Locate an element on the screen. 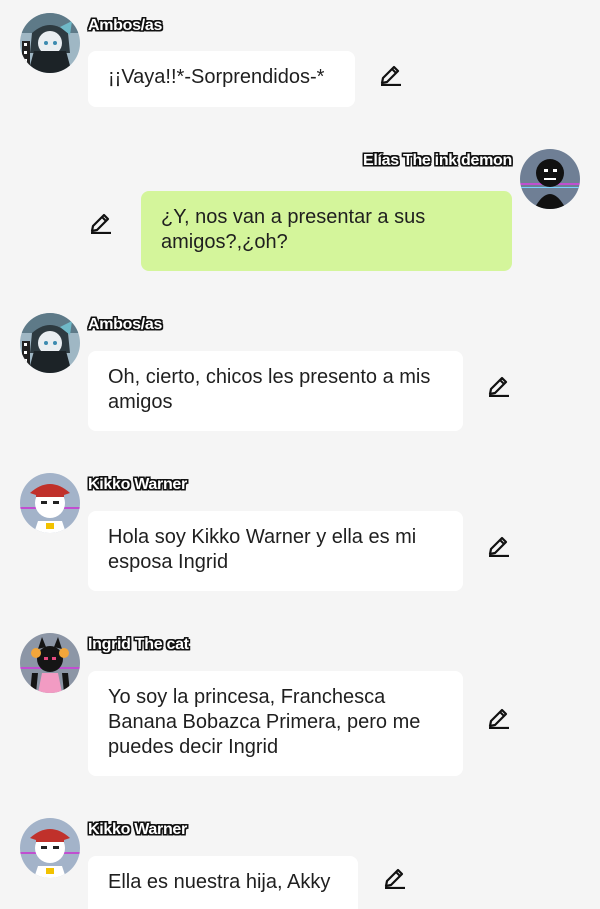  ingrid-avatar is located at coordinates (50, 663).